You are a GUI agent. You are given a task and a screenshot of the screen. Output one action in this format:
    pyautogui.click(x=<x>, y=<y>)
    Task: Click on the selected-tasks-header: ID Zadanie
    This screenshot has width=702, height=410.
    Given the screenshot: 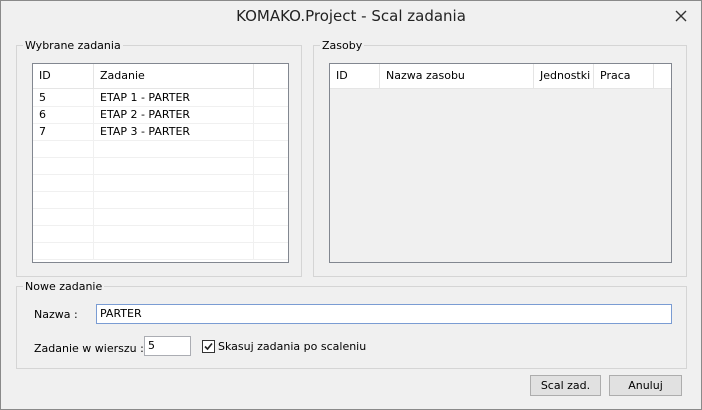 What is the action you would take?
    pyautogui.click(x=160, y=76)
    